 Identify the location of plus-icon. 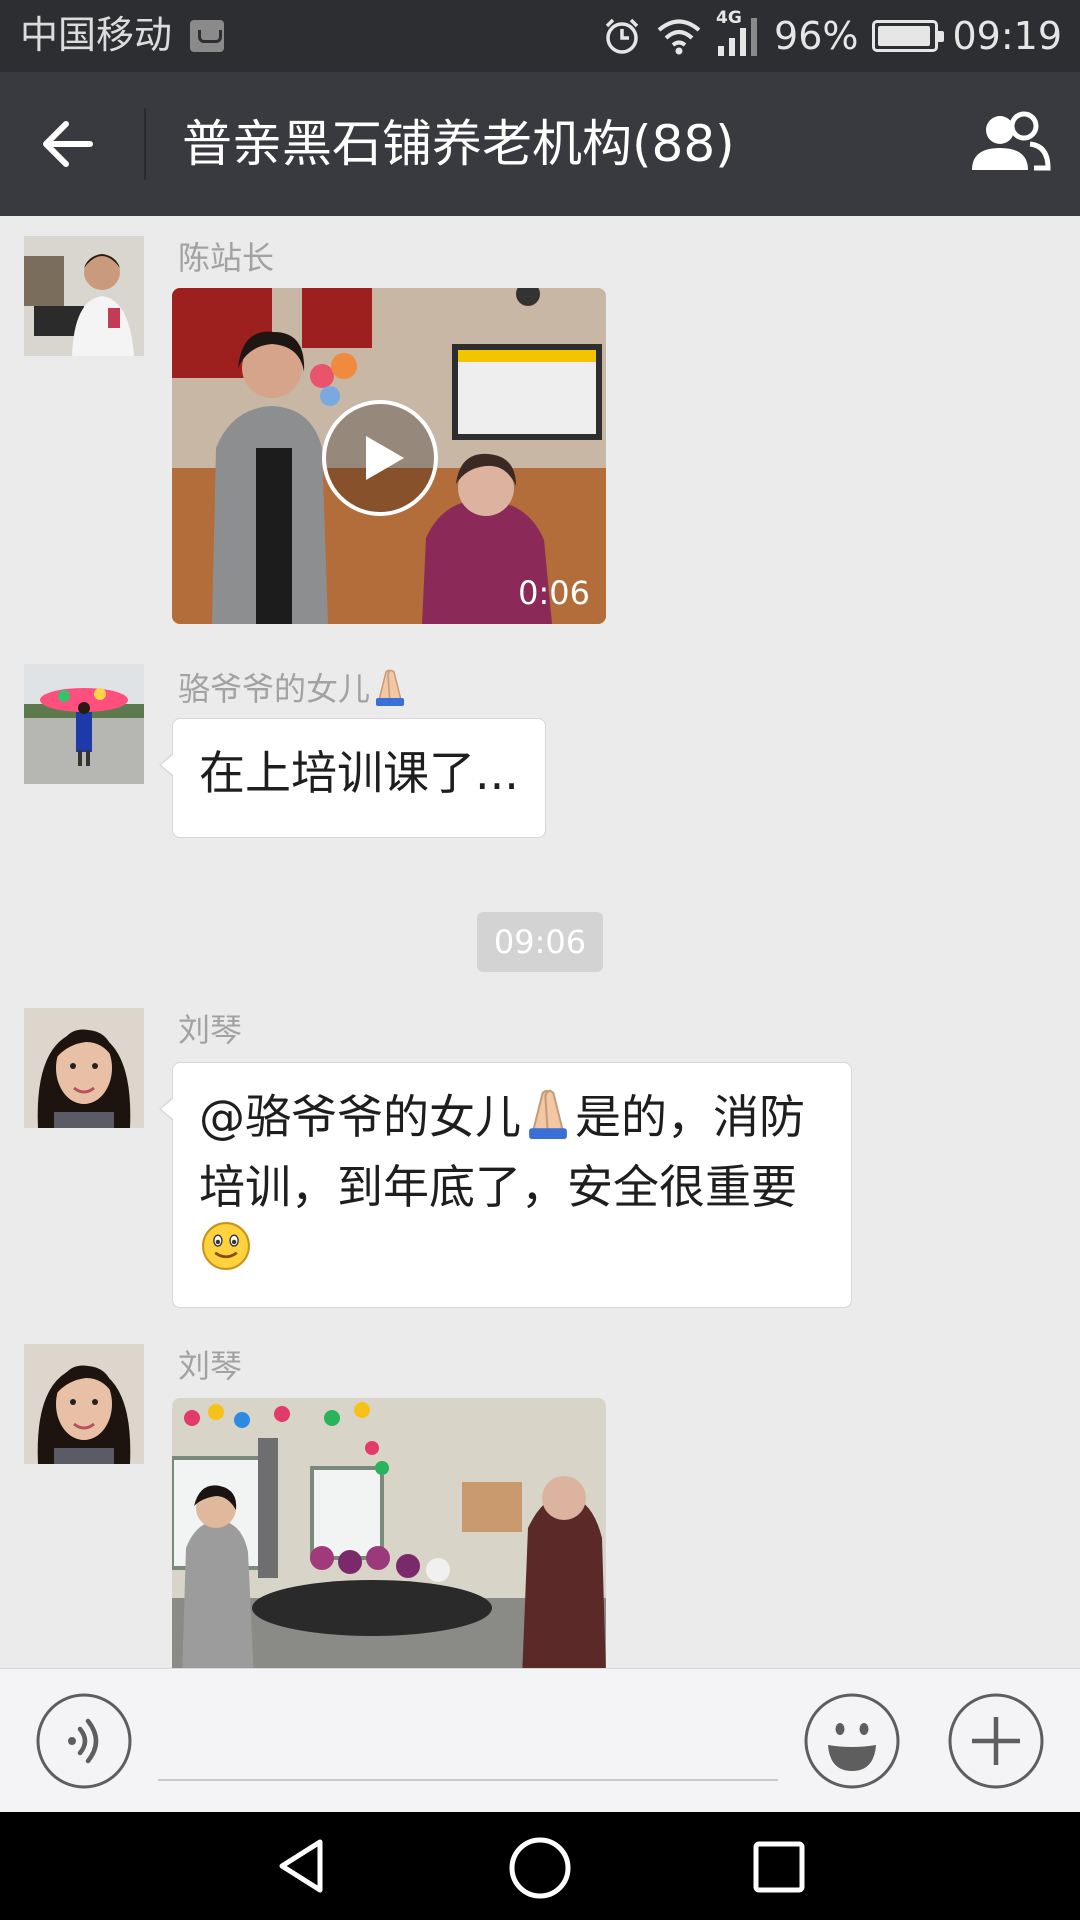
(996, 1741).